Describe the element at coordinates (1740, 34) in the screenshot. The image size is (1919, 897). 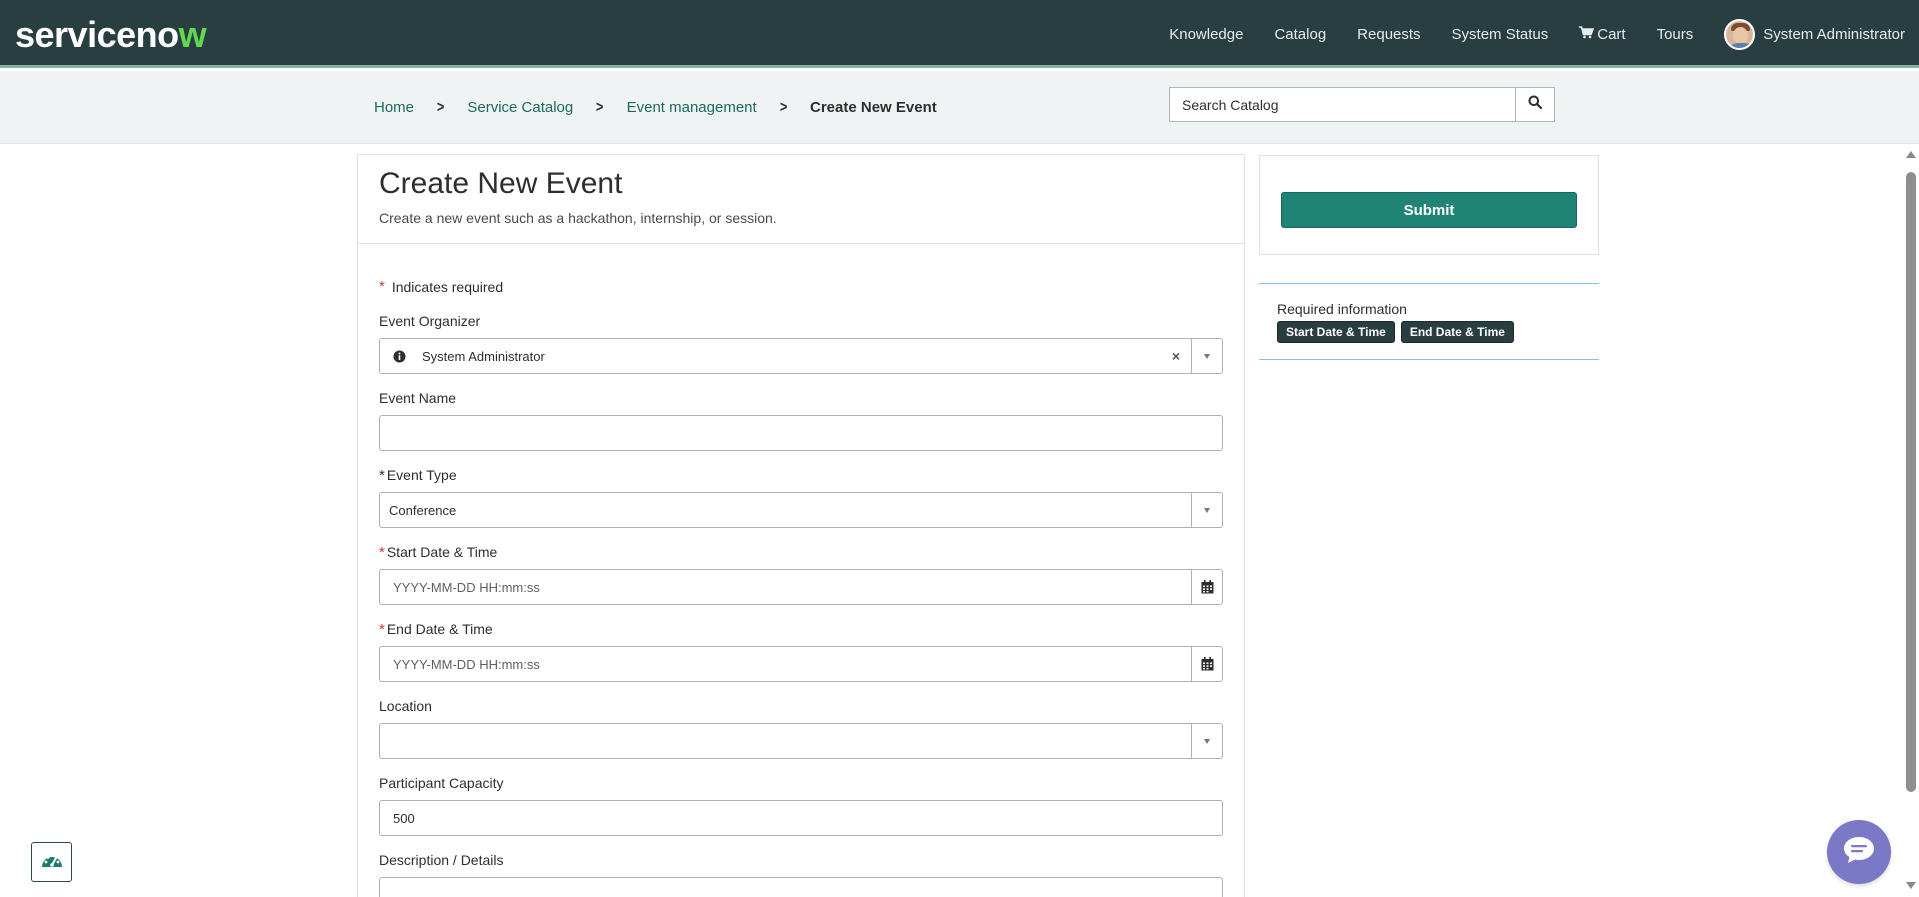
I see `user-avatar` at that location.